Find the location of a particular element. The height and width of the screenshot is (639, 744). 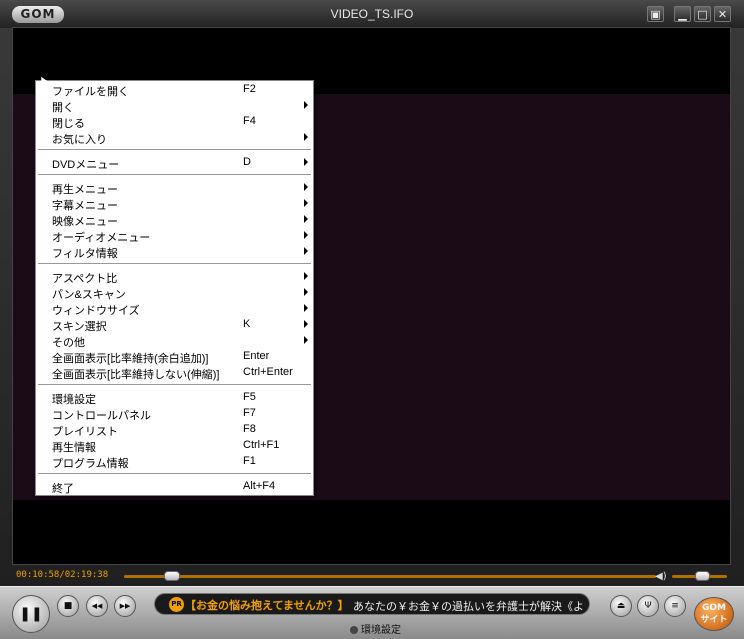

menu-item-shortcut: Alt+F4 is located at coordinates (259, 486).